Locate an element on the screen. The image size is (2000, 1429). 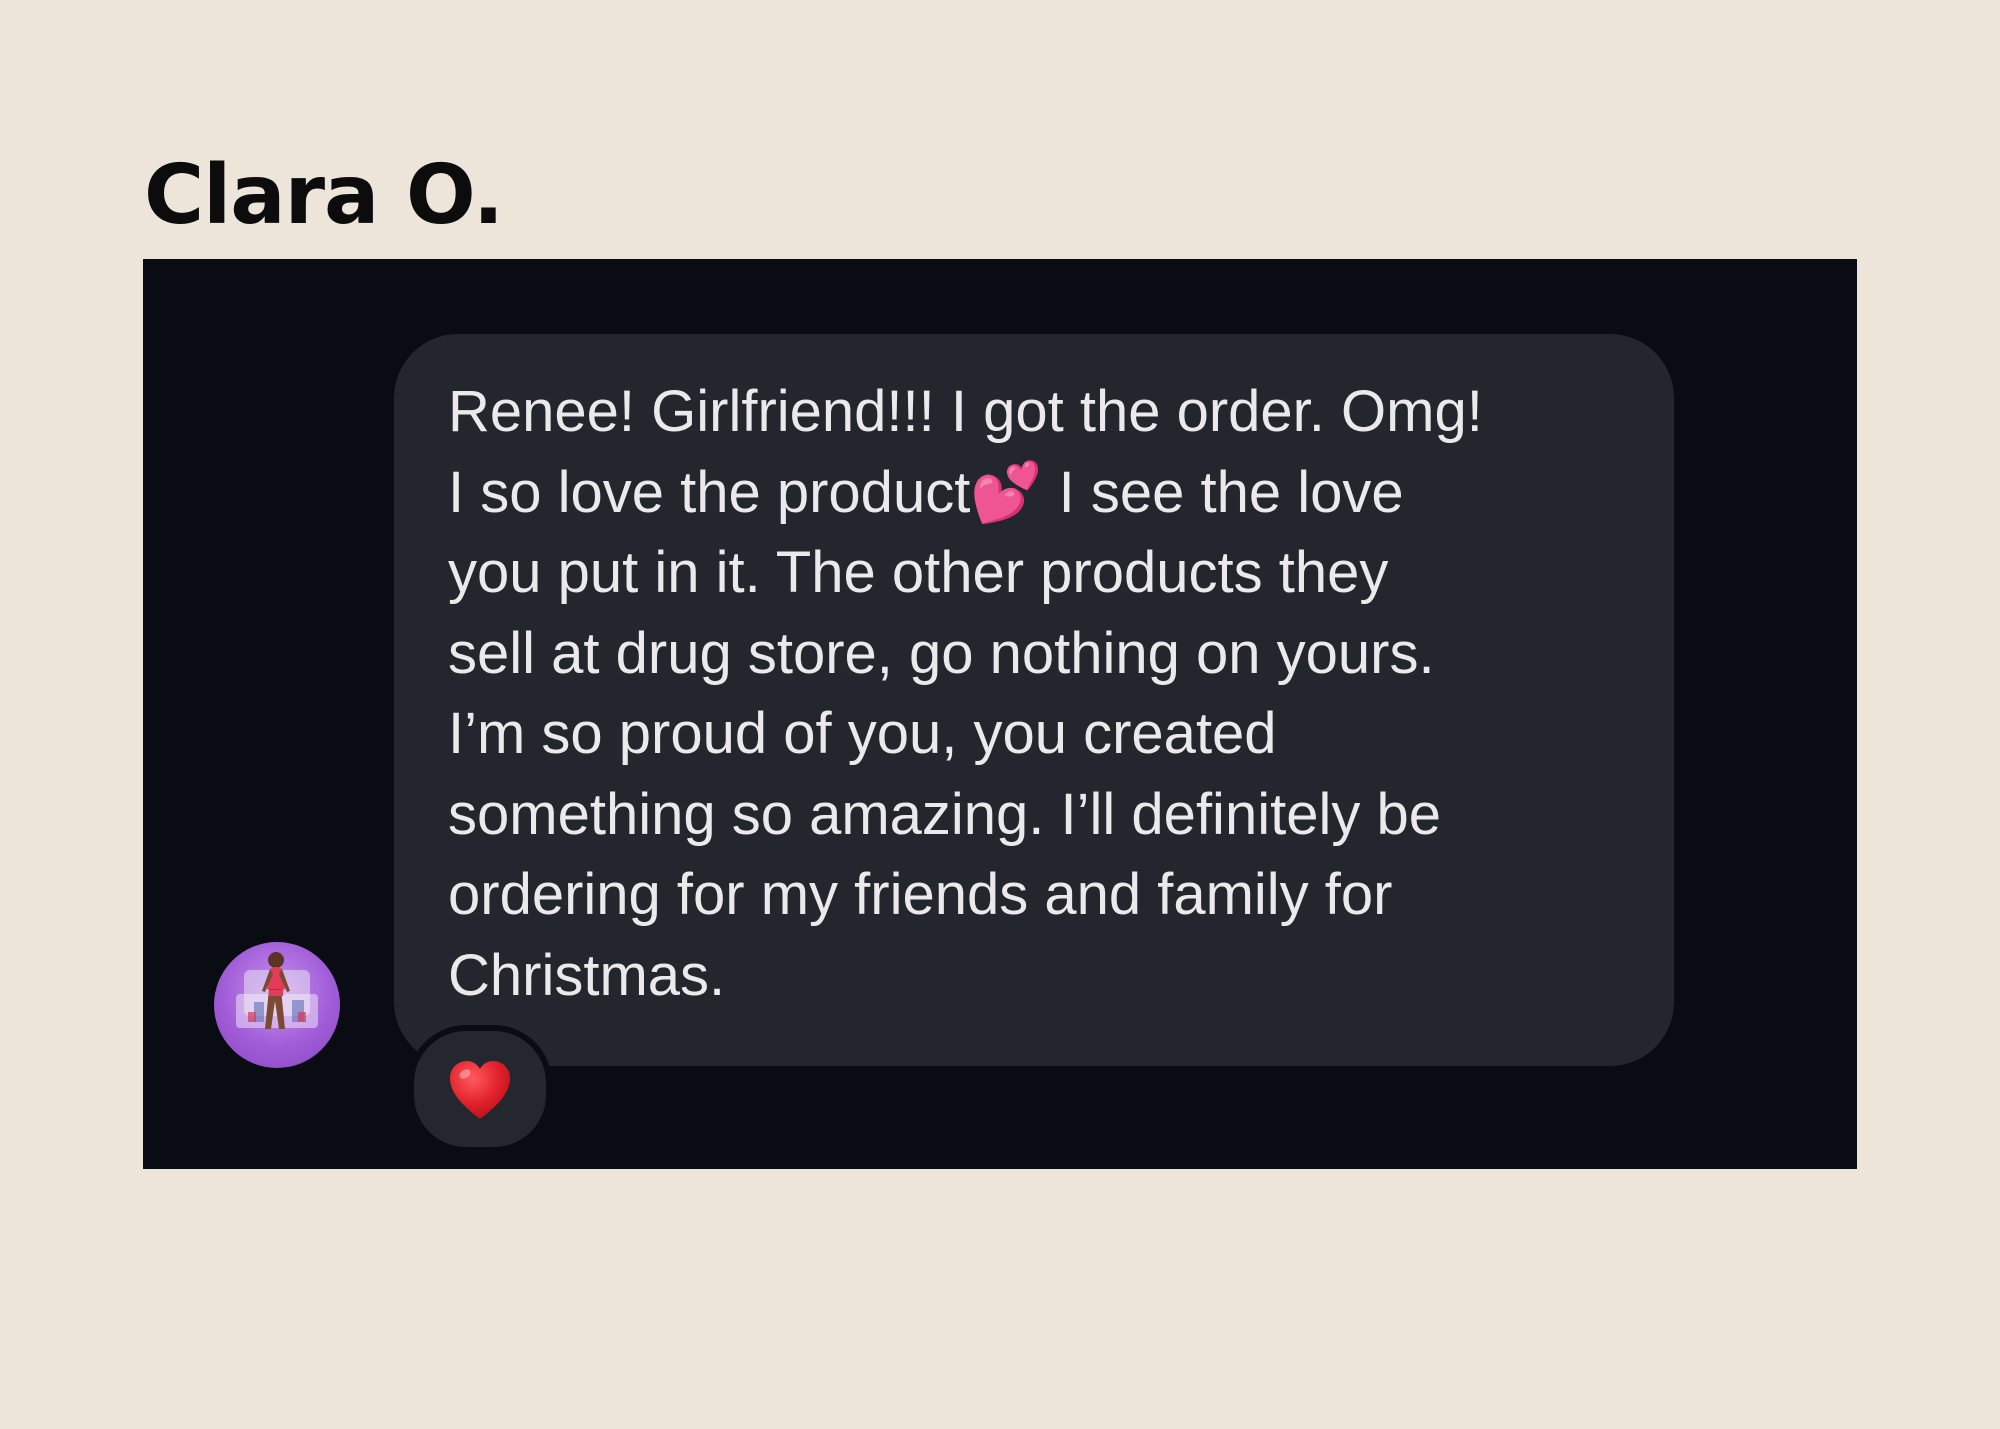
reviewer-name: Clara O. is located at coordinates (324, 195).